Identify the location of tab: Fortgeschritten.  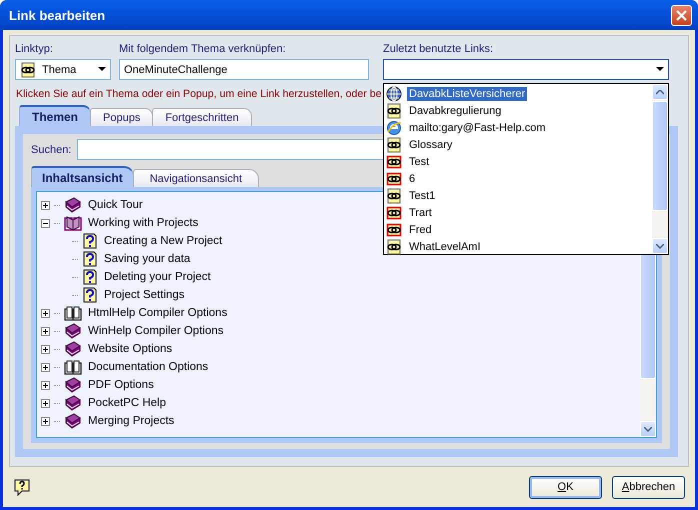
(202, 117).